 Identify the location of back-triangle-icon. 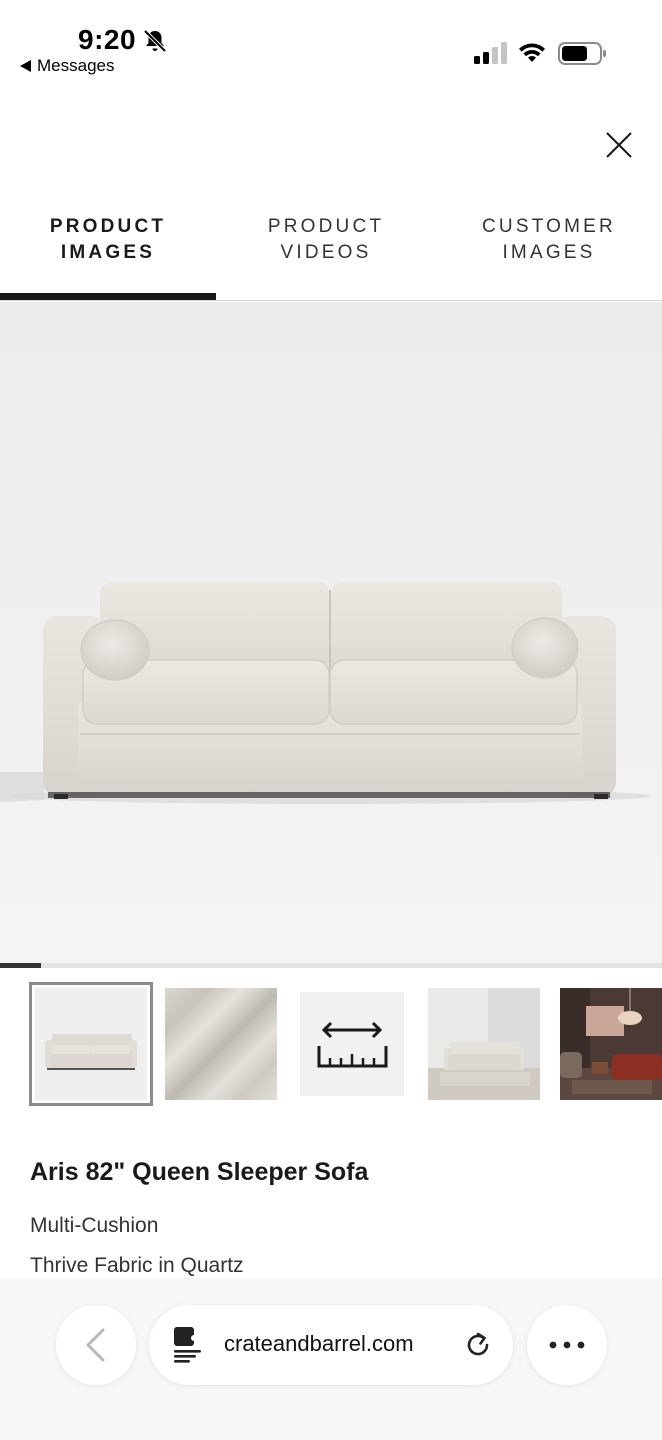
(25, 66).